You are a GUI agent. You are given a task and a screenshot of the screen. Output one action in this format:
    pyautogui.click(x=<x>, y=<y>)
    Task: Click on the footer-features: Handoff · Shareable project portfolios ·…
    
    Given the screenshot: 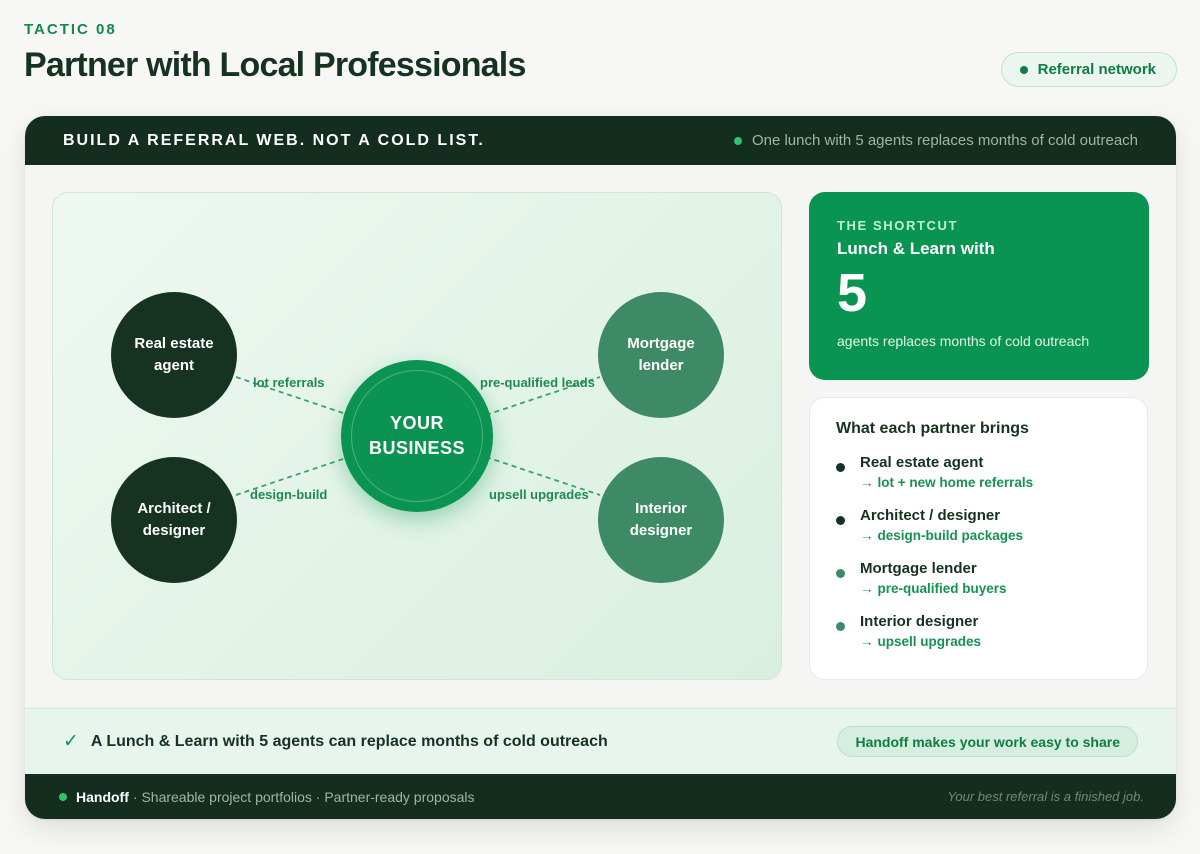 What is the action you would take?
    pyautogui.click(x=267, y=797)
    